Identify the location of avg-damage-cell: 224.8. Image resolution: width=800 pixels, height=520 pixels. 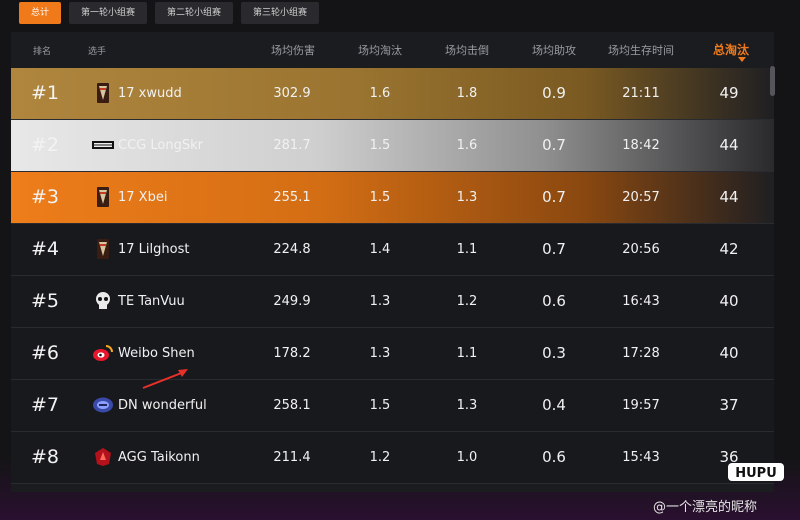
(292, 249).